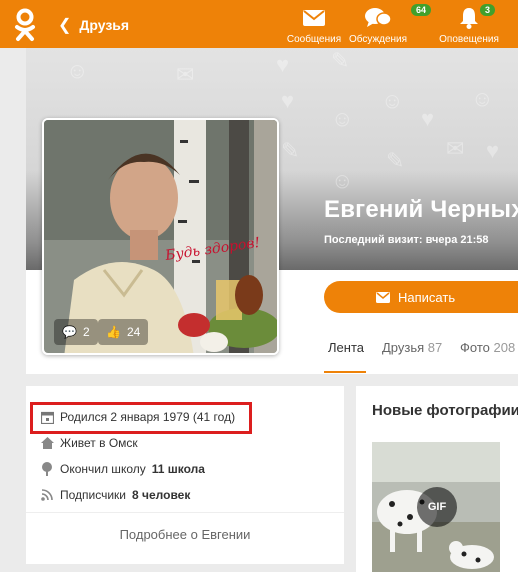 The image size is (518, 572). I want to click on ok-logo-icon, so click(25, 25).